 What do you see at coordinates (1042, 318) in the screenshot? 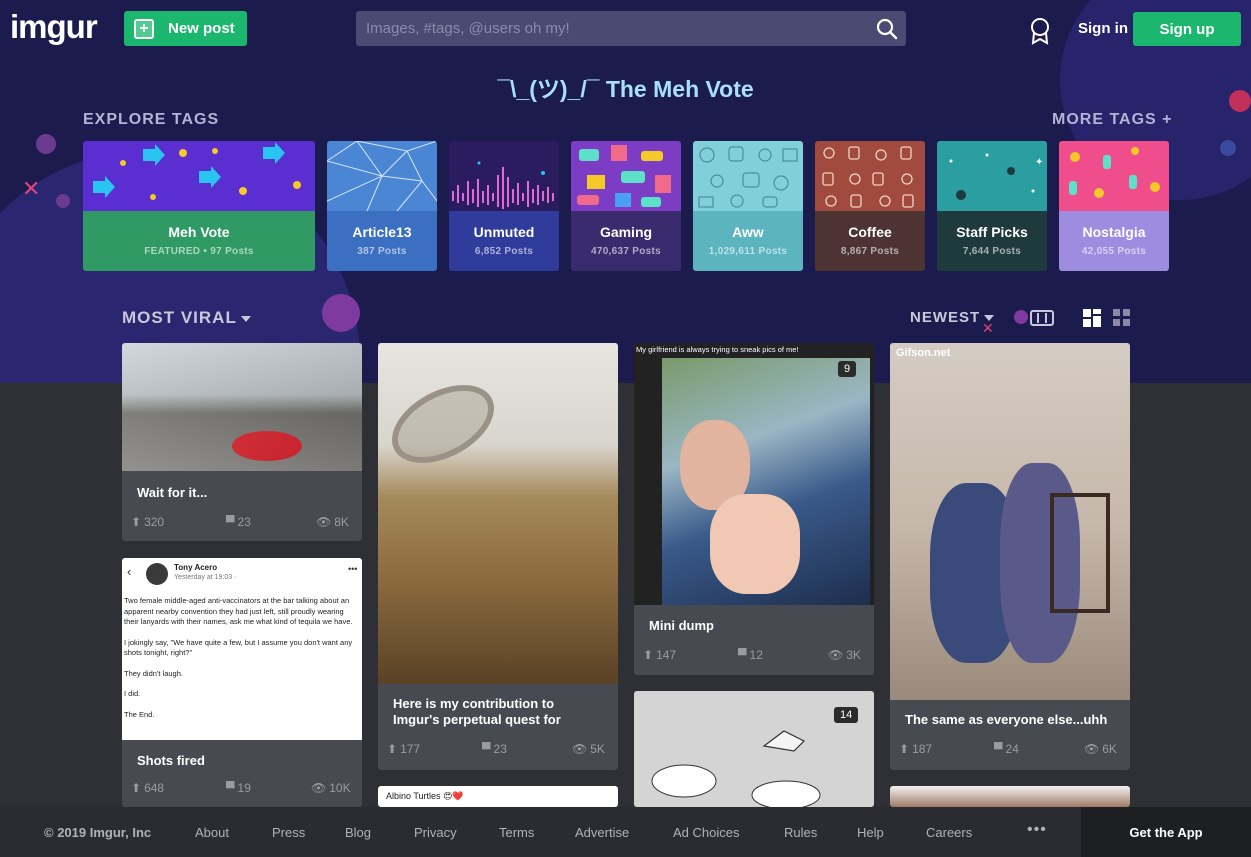
I see `autoplay-toggle-icon` at bounding box center [1042, 318].